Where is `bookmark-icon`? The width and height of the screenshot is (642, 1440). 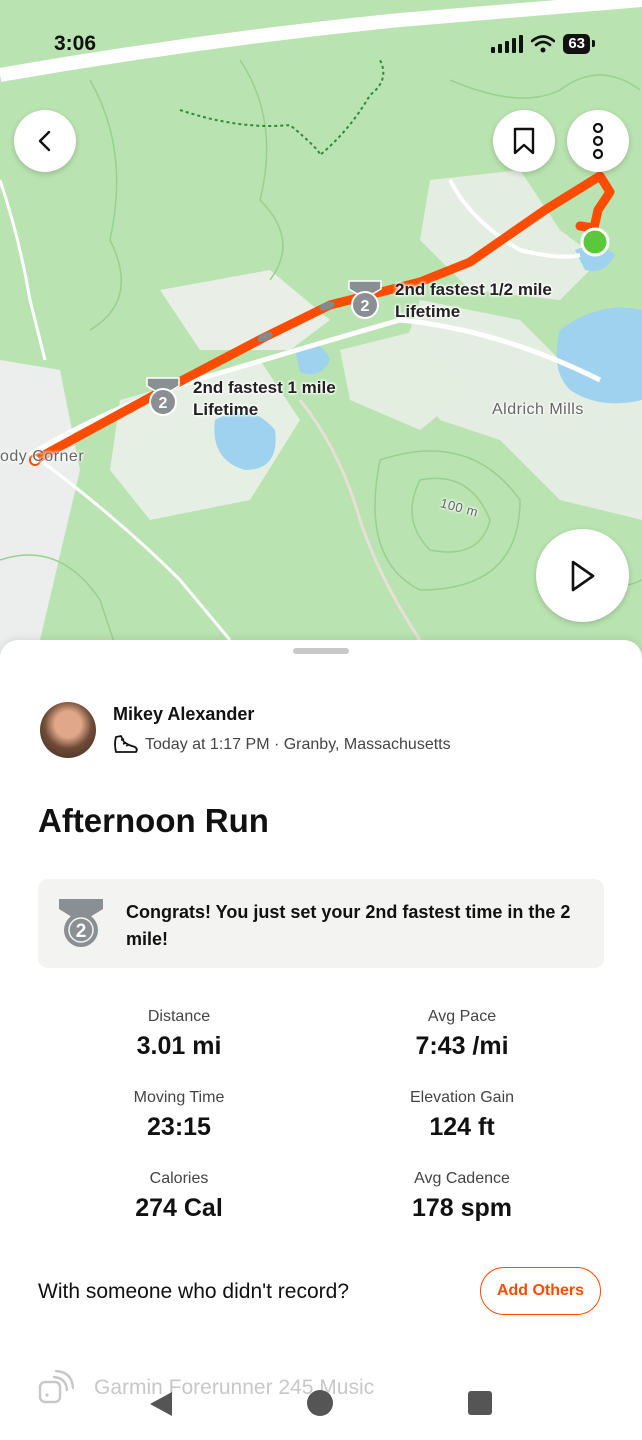 bookmark-icon is located at coordinates (524, 141).